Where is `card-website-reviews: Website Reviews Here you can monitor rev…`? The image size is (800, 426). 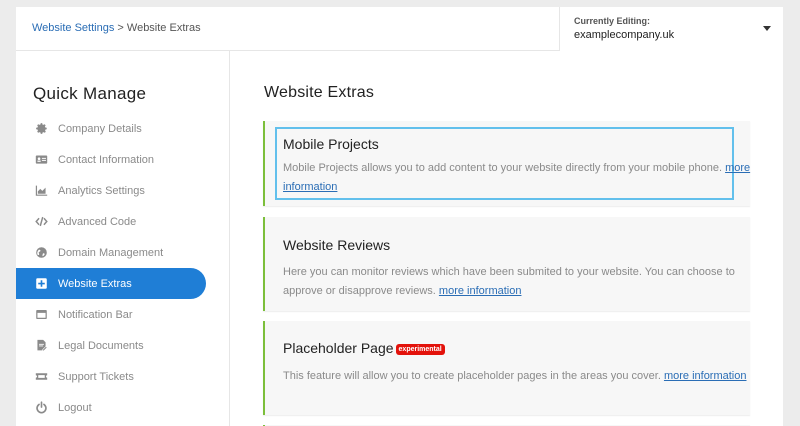 card-website-reviews: Website Reviews Here you can monitor rev… is located at coordinates (506, 264).